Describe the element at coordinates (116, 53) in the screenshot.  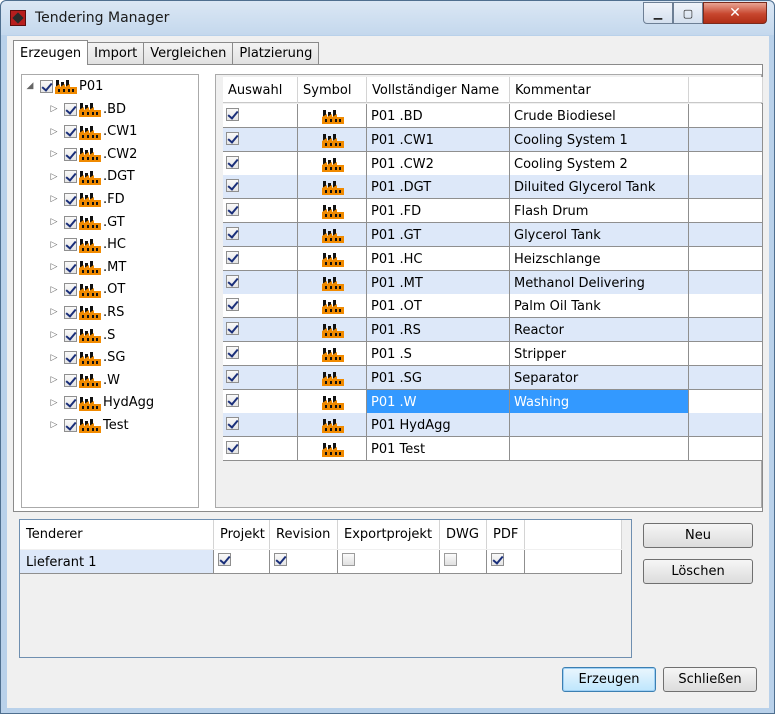
I see `tab-import: Import` at that location.